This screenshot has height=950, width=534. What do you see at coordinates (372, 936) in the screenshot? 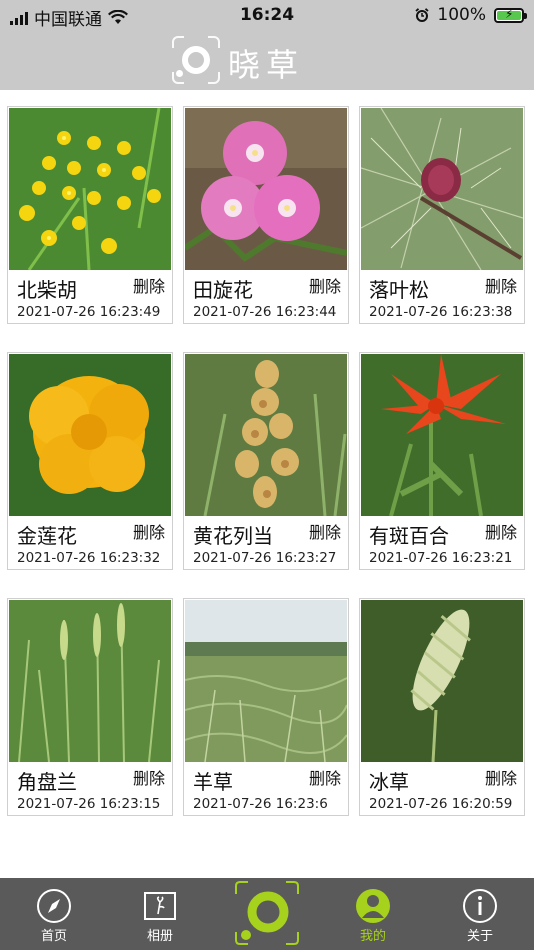
I see `tab-label: 我的` at bounding box center [372, 936].